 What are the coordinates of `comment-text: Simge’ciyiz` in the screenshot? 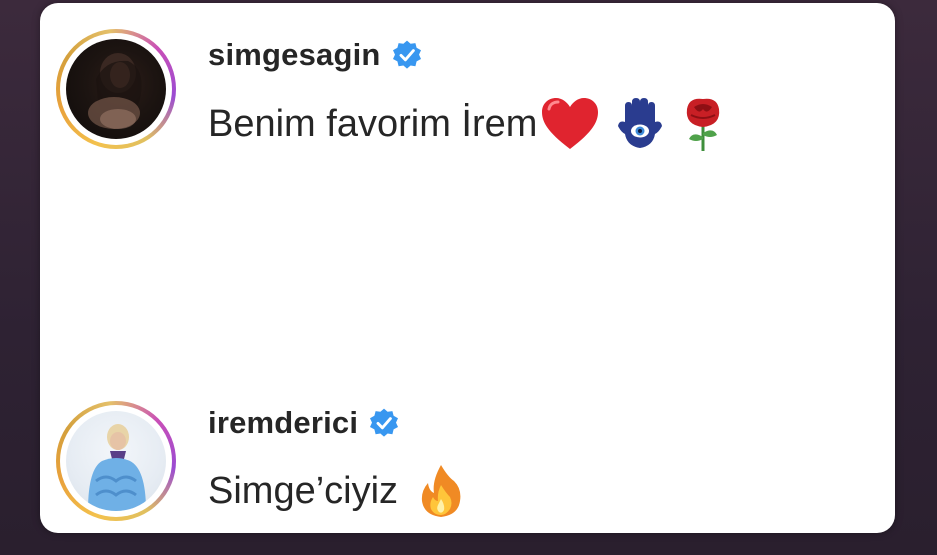 It's located at (336, 491).